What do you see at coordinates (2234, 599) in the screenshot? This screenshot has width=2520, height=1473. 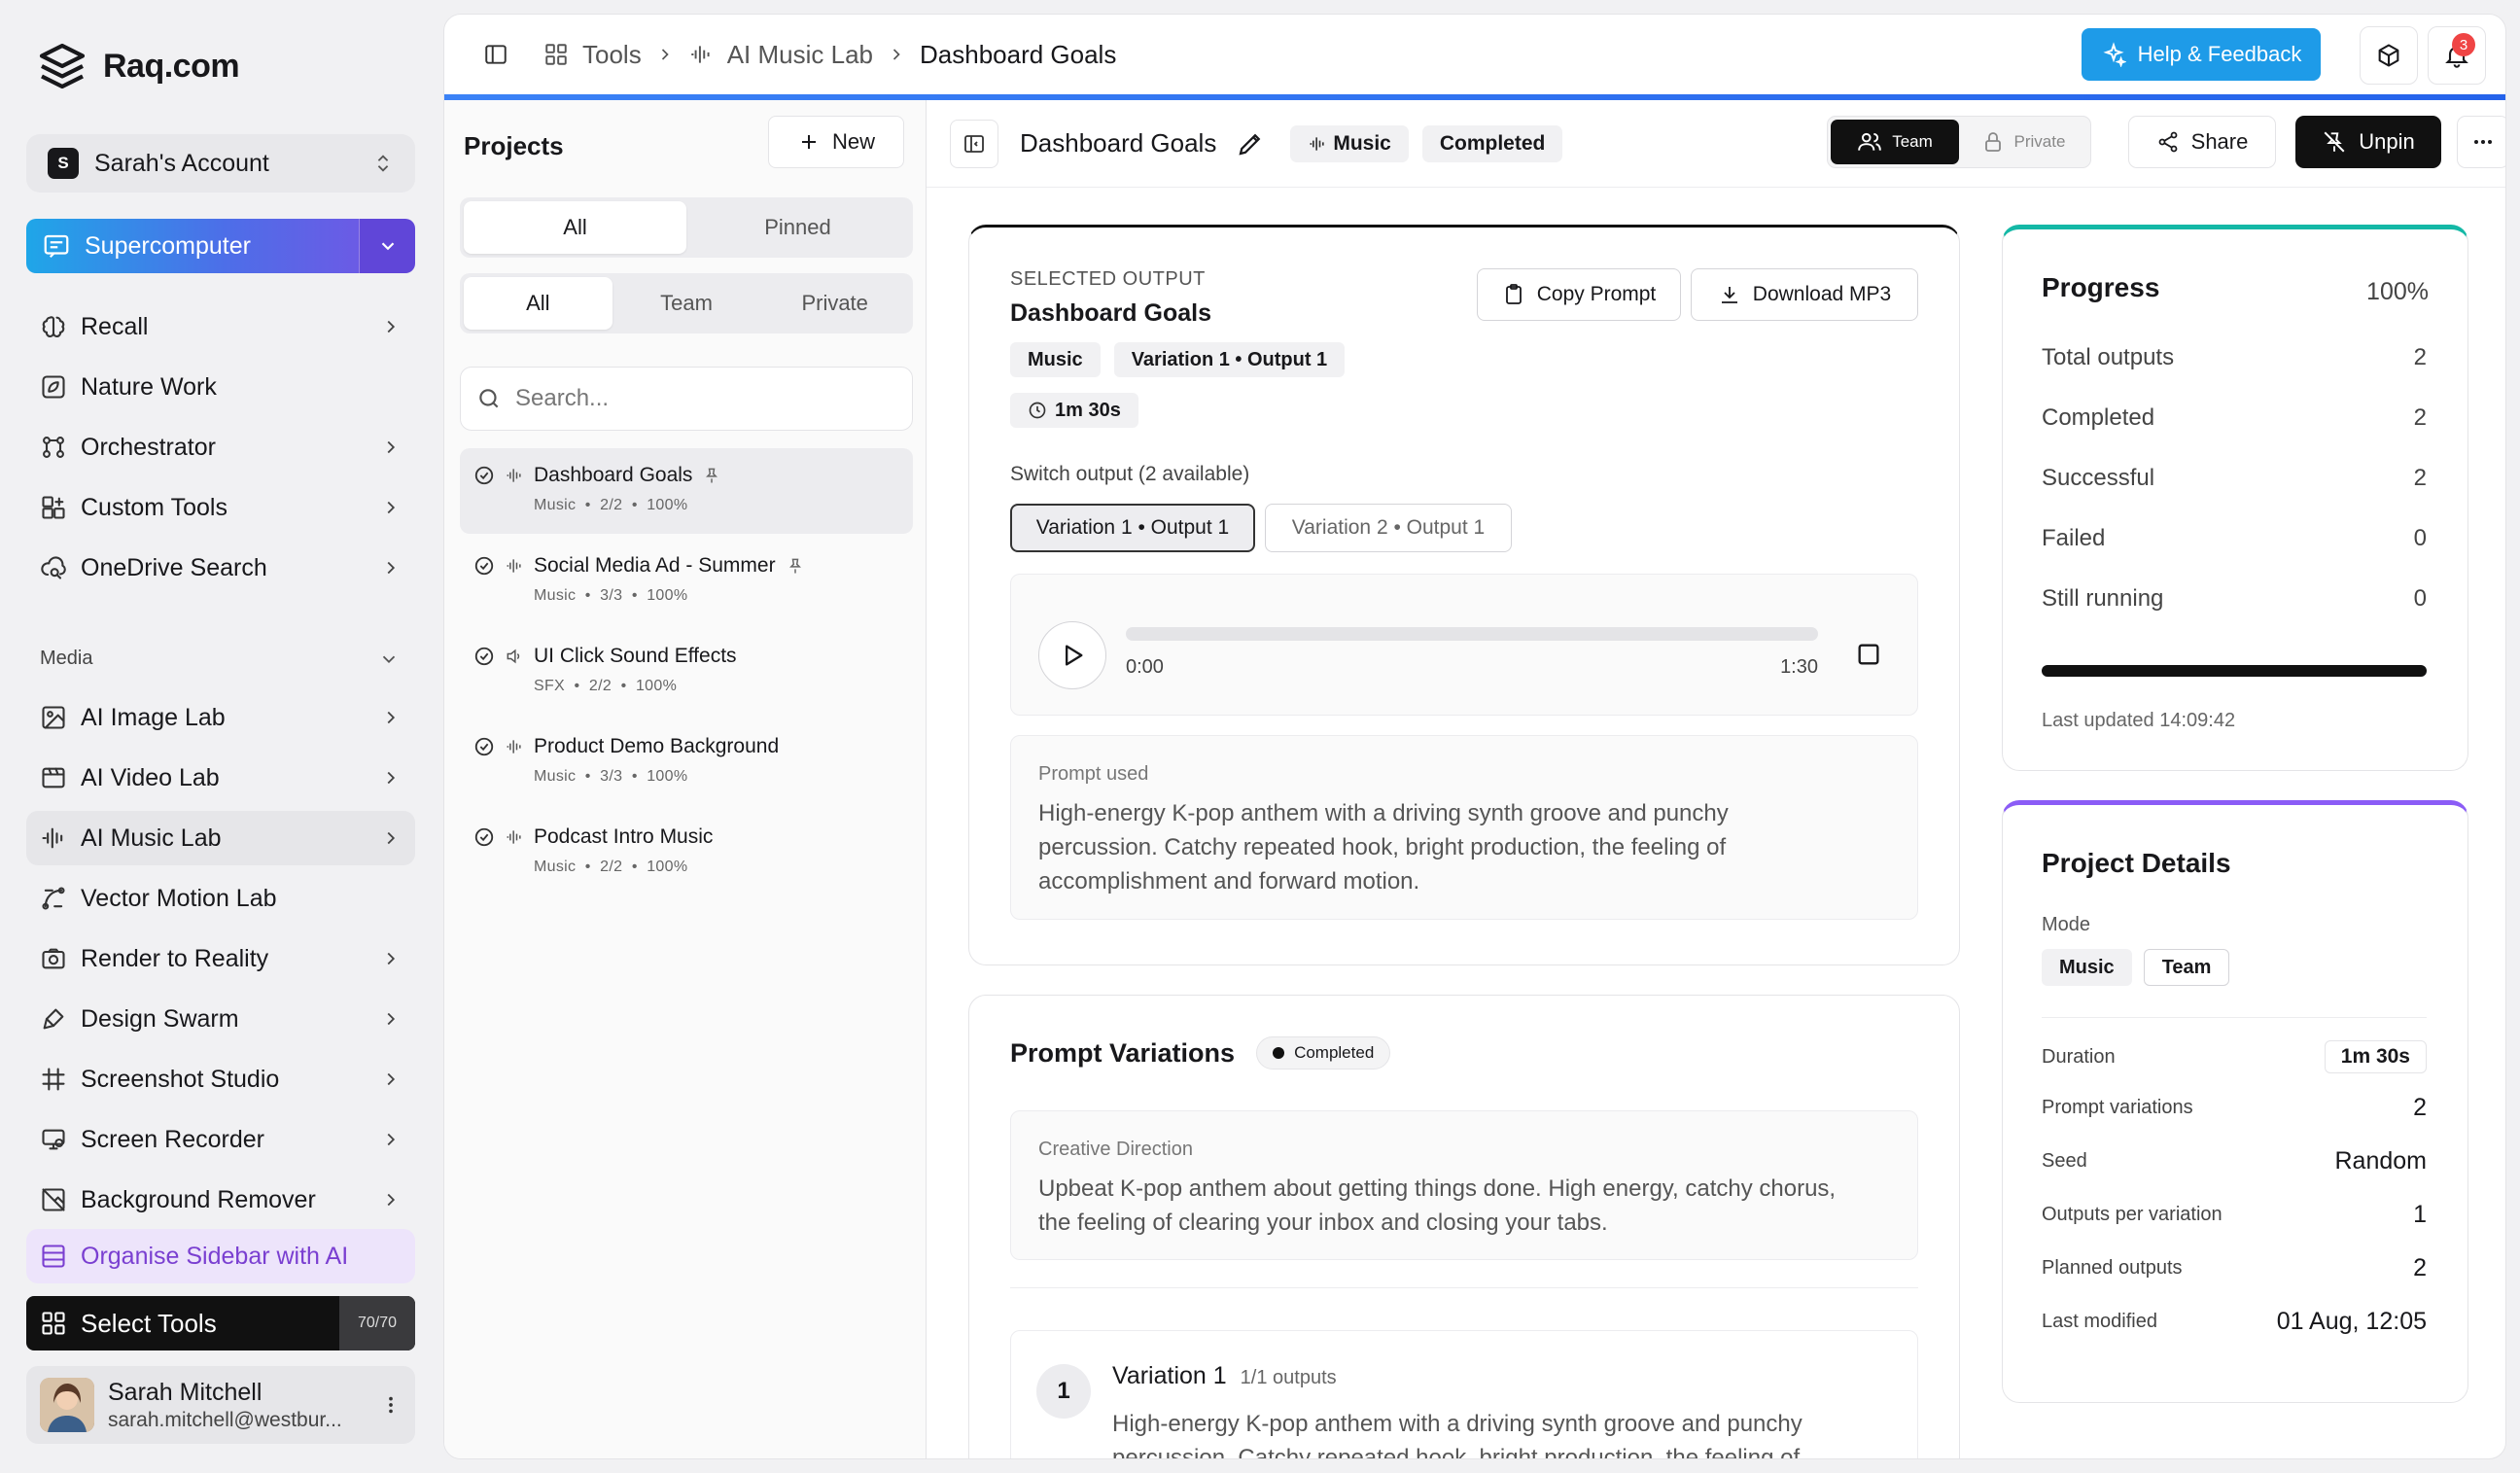 I see `progress-stat-row: Still running 0` at bounding box center [2234, 599].